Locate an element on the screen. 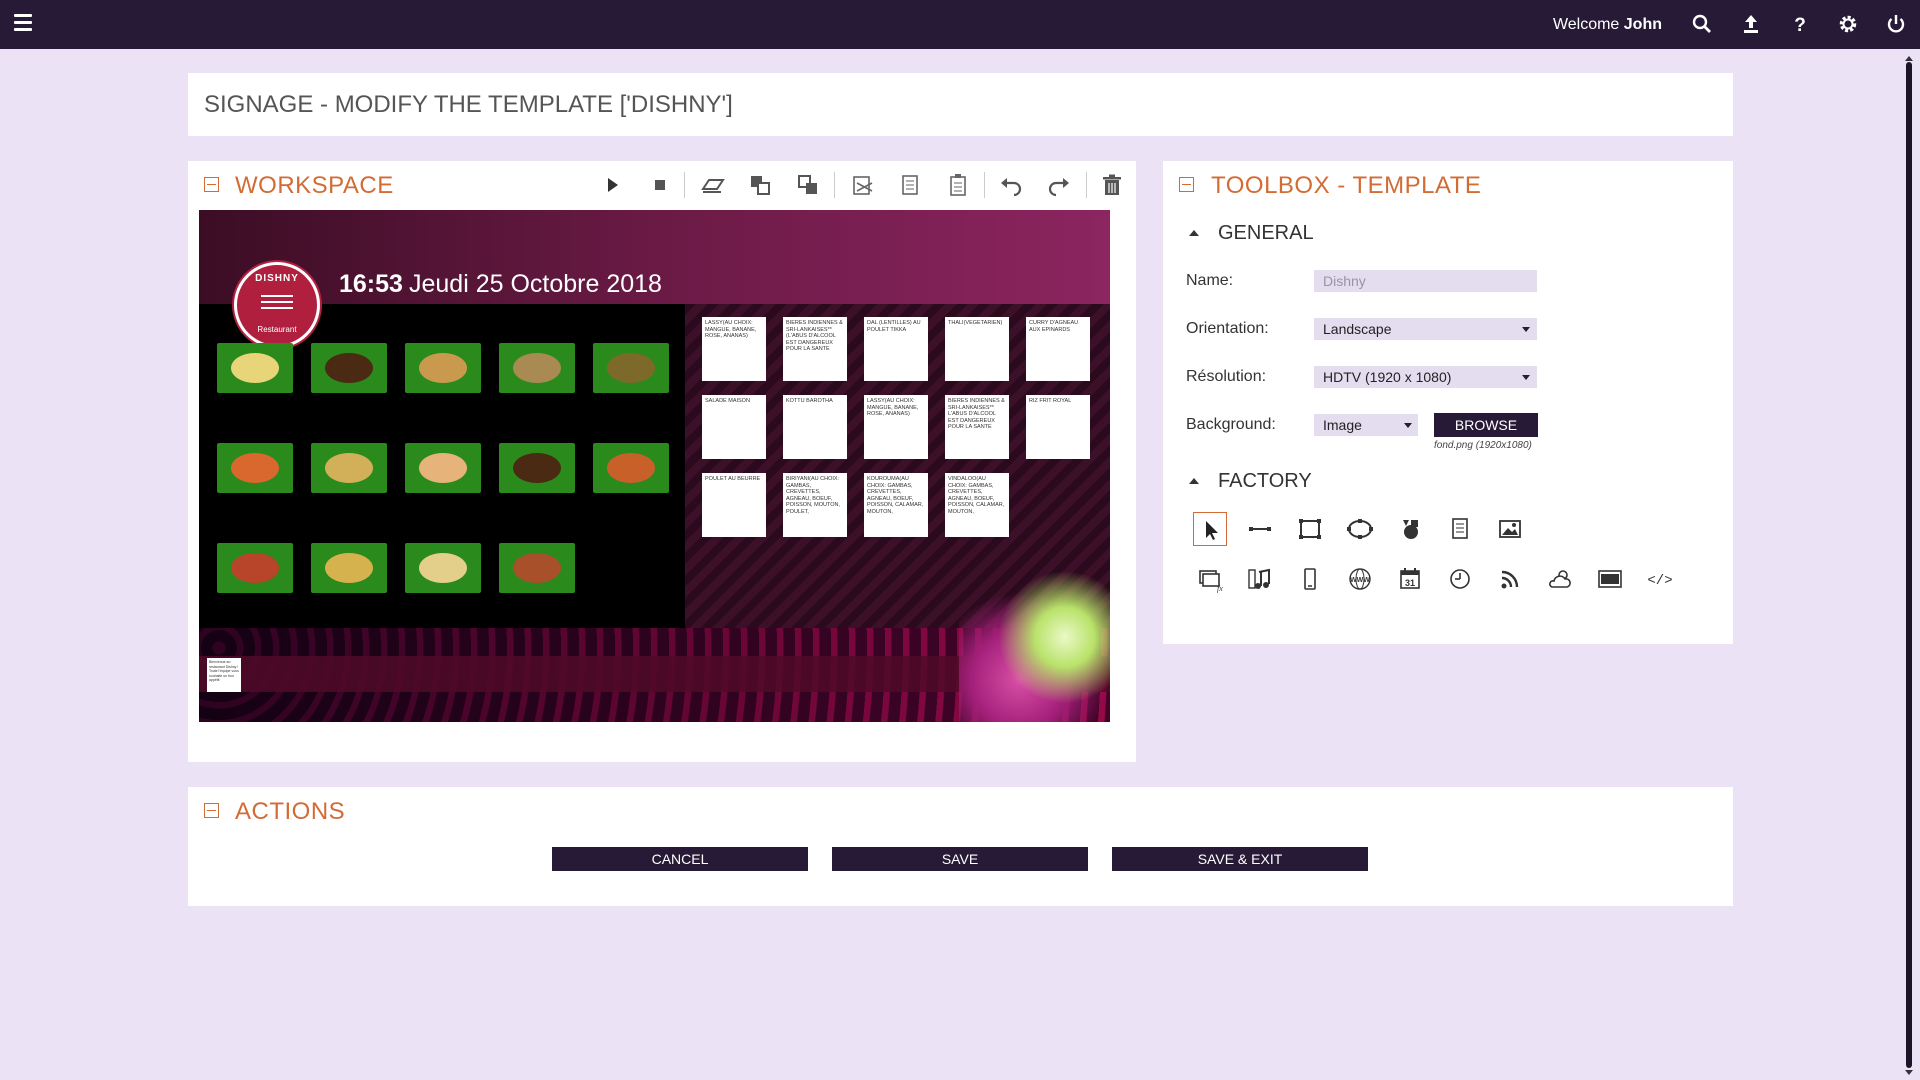  eraser-icon is located at coordinates (713, 185).